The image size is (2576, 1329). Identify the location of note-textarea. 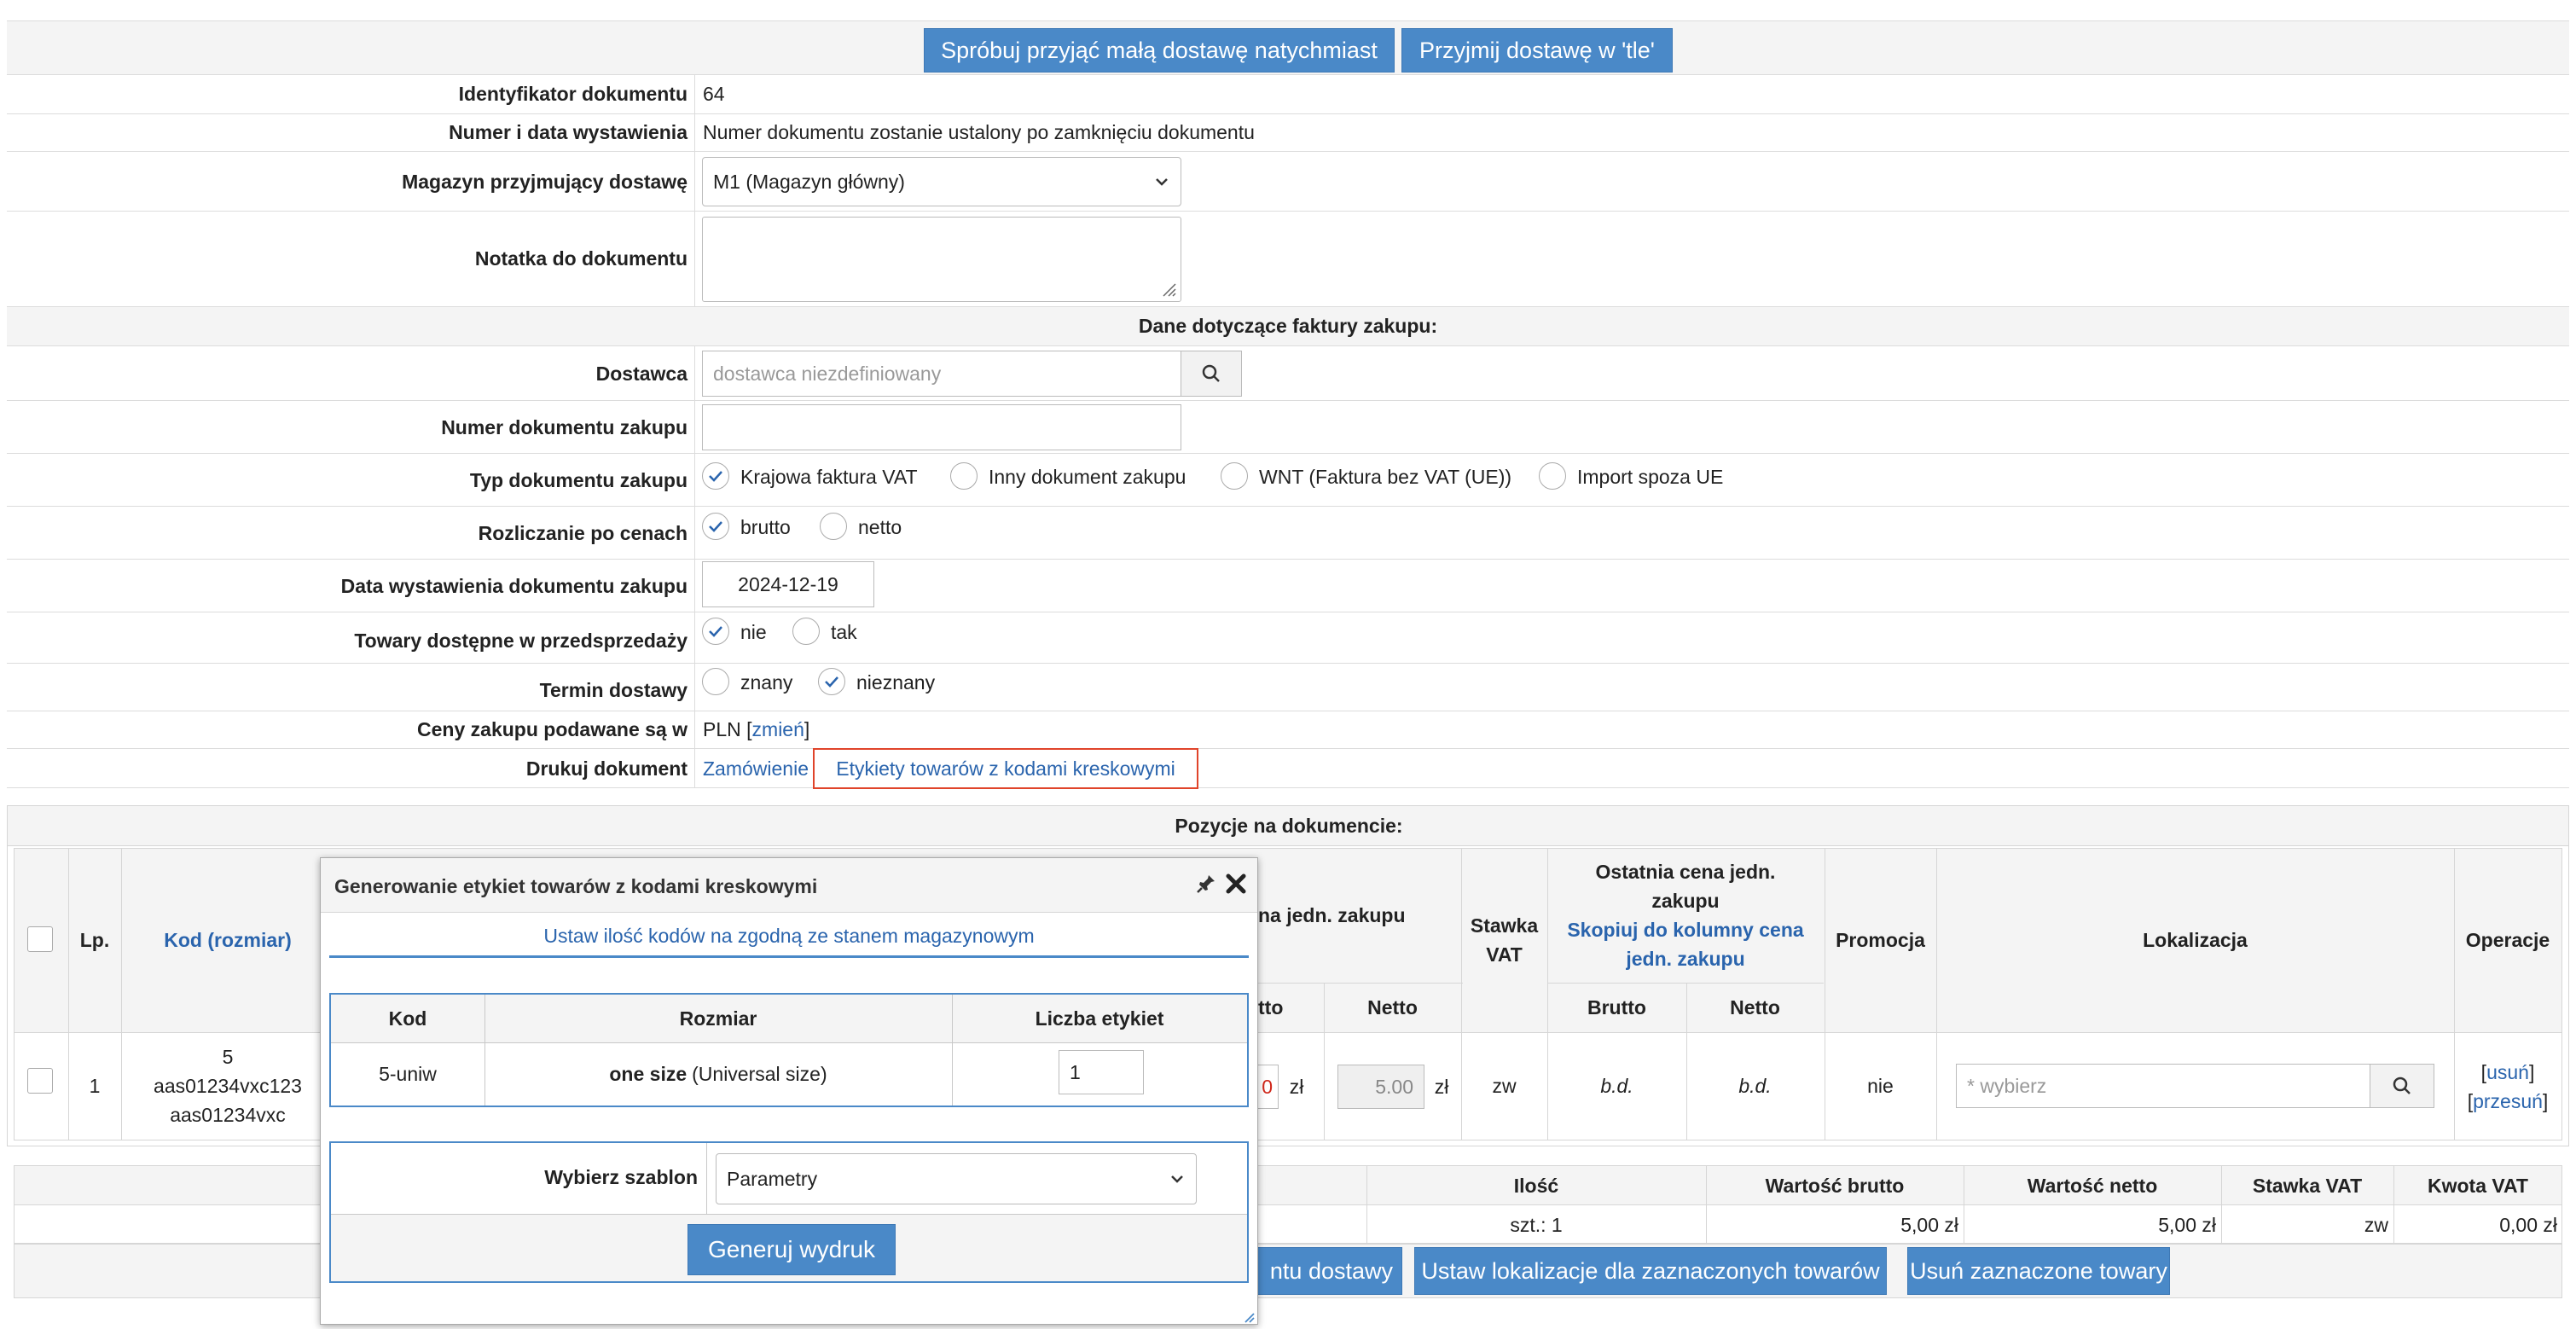
(941, 259).